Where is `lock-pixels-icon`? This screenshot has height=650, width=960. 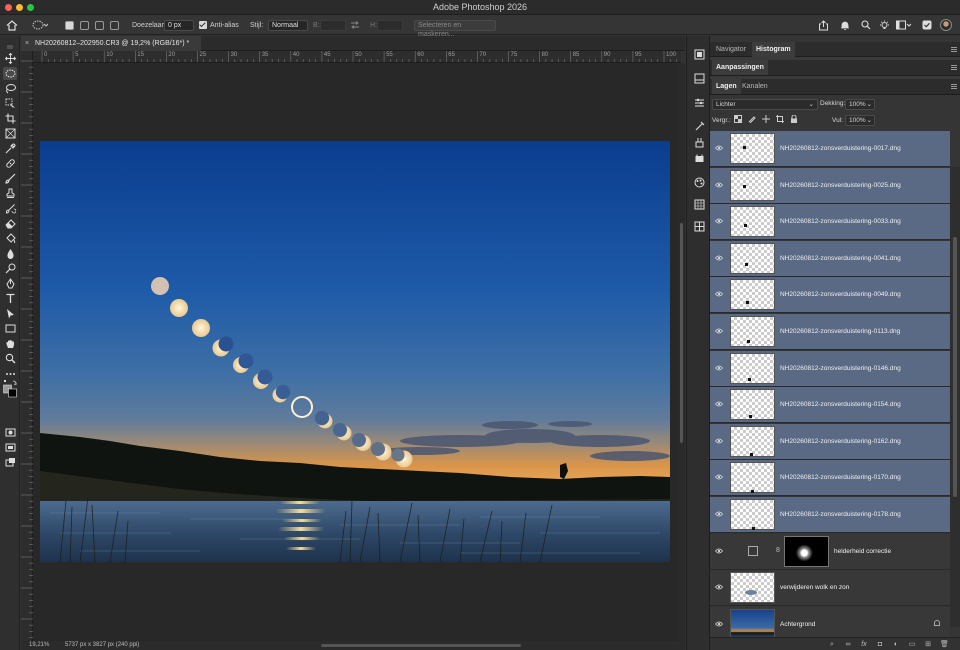
lock-pixels-icon is located at coordinates (752, 119).